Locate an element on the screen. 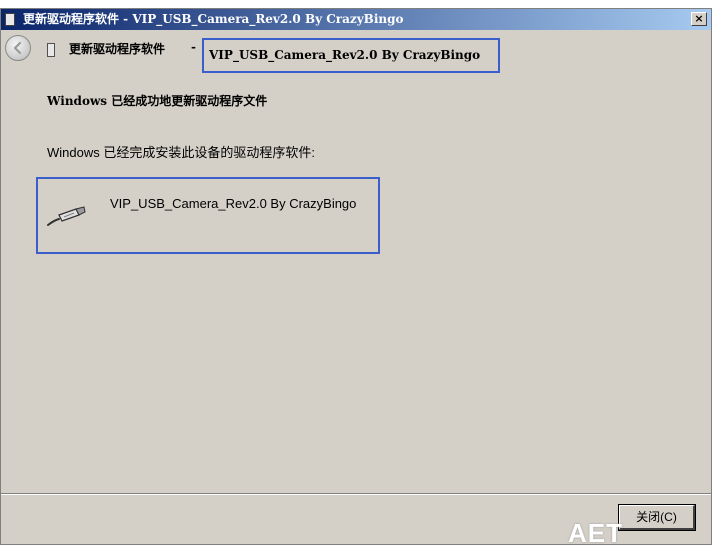 The height and width of the screenshot is (557, 720). back-arrow-icon is located at coordinates (17, 48).